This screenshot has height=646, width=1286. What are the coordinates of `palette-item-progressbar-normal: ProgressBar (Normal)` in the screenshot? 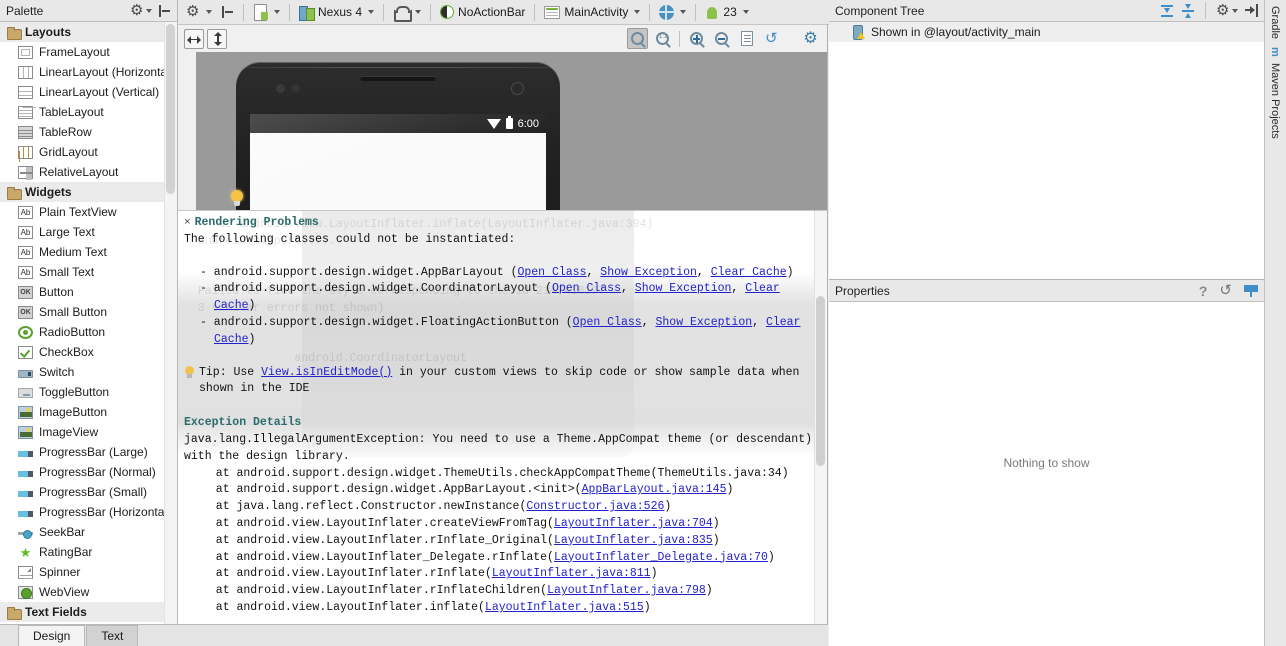 It's located at (88, 472).